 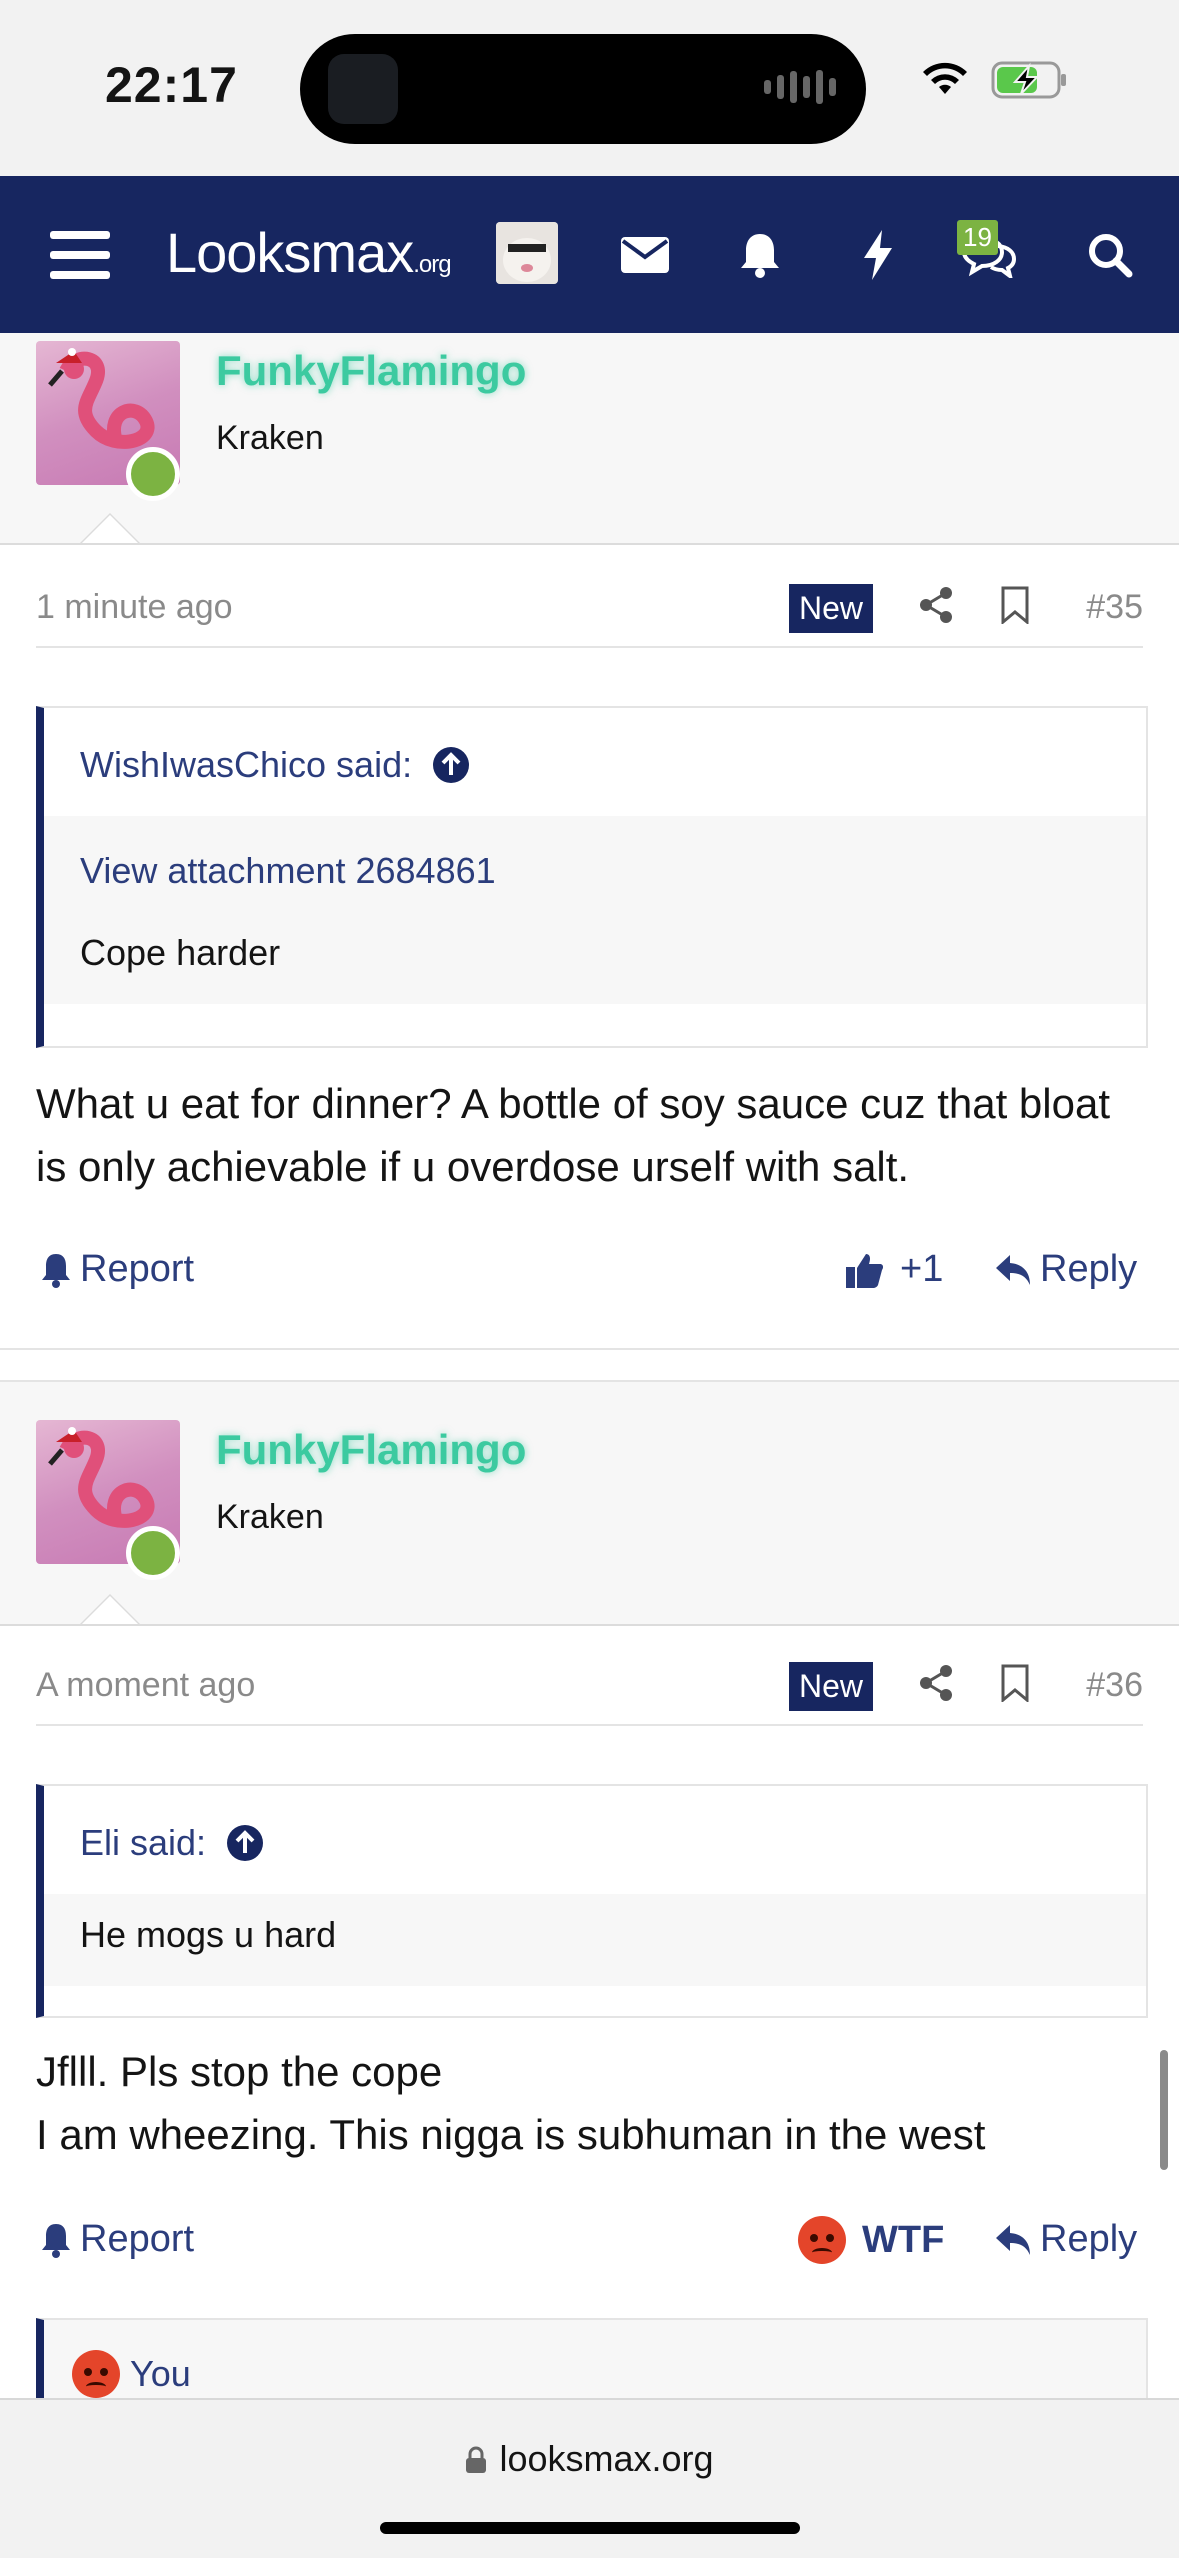 I want to click on inbox-icon, so click(x=645, y=254).